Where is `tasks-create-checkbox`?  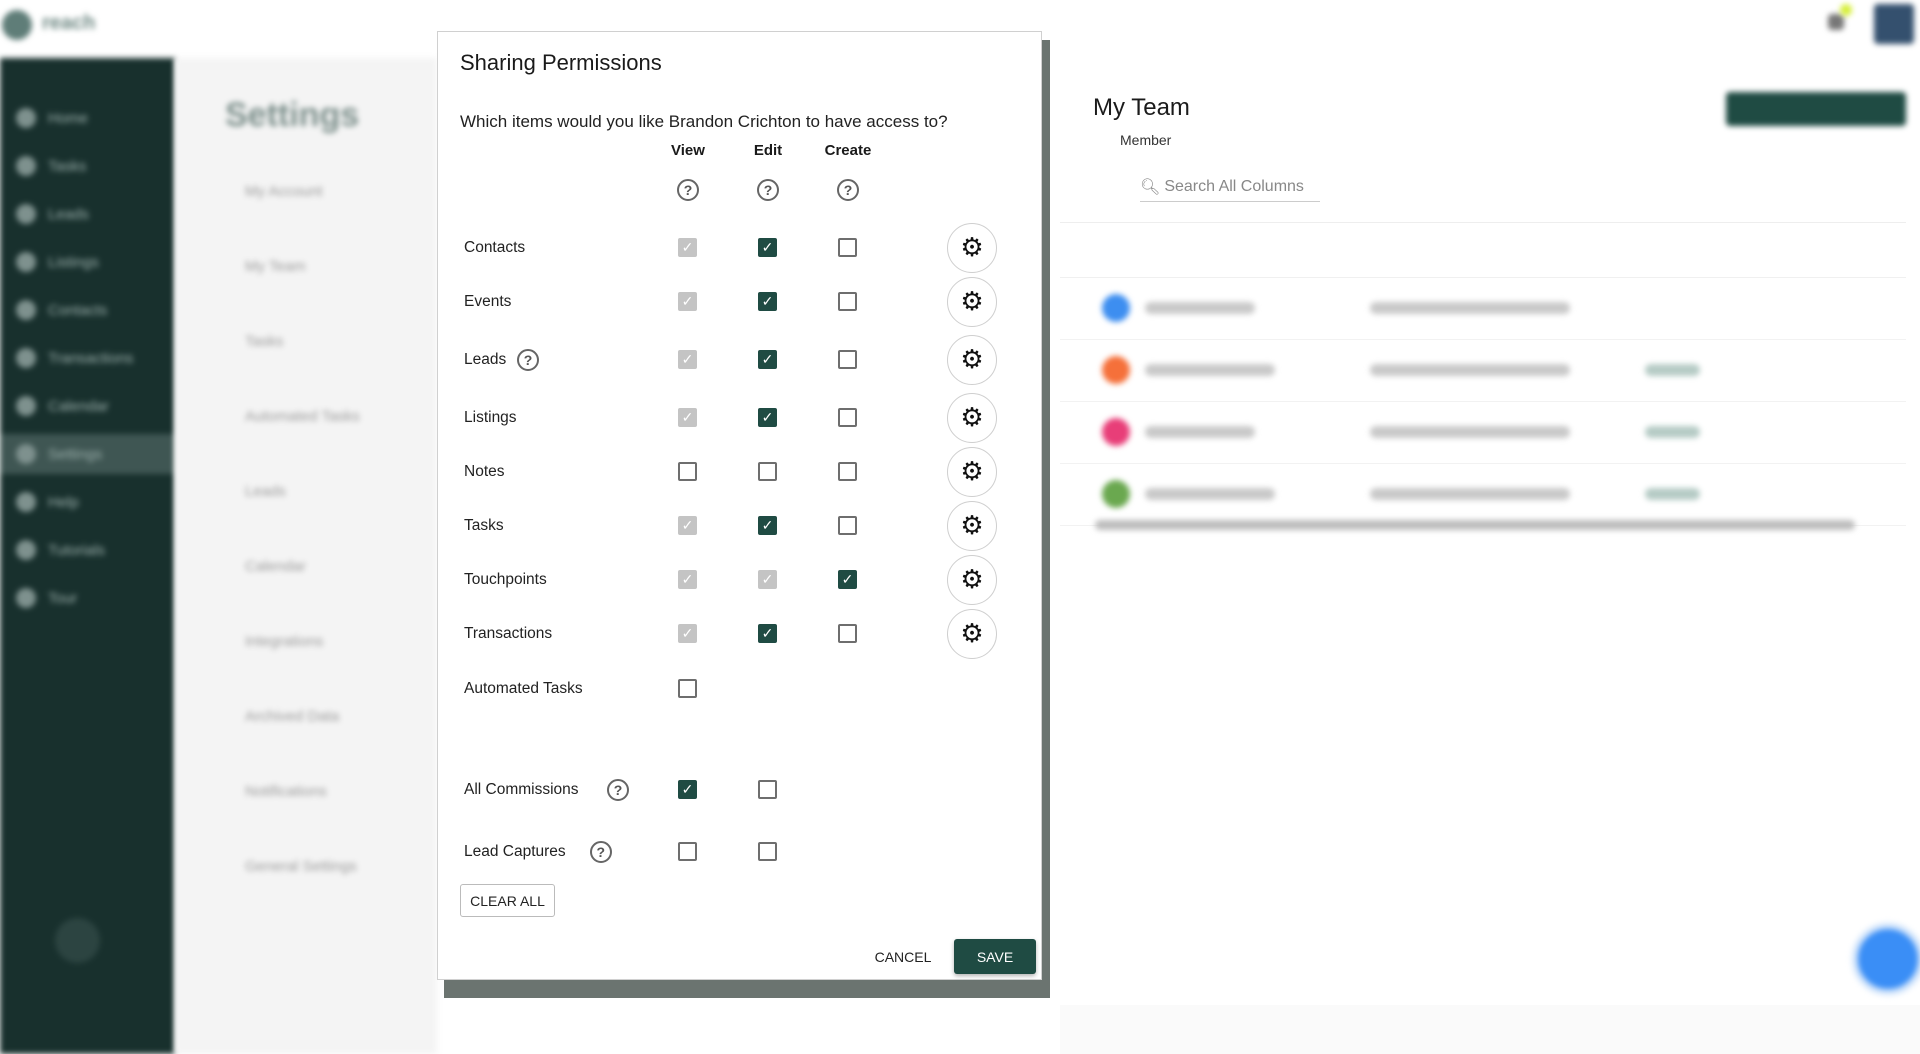 tasks-create-checkbox is located at coordinates (847, 525).